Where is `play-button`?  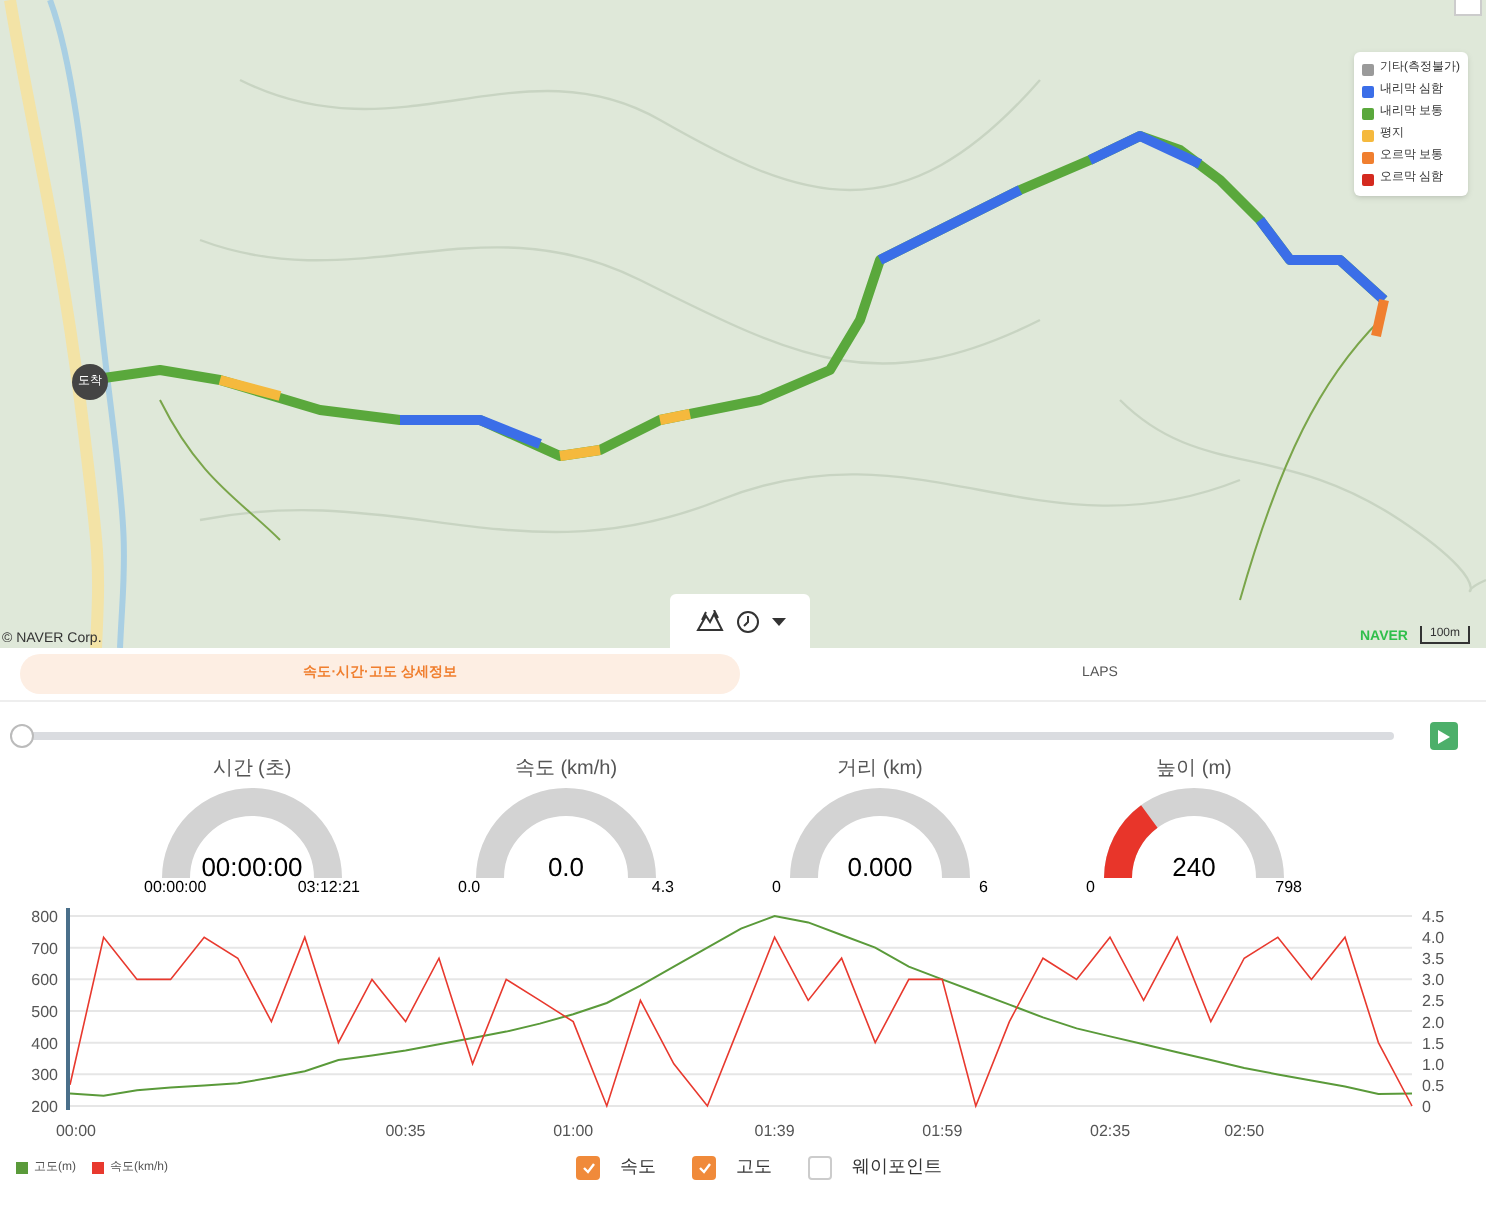 play-button is located at coordinates (1444, 736).